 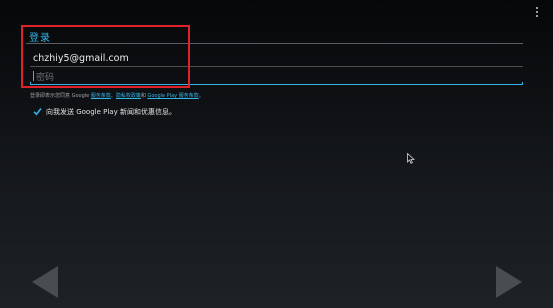 What do you see at coordinates (105, 56) in the screenshot?
I see `highlight-box` at bounding box center [105, 56].